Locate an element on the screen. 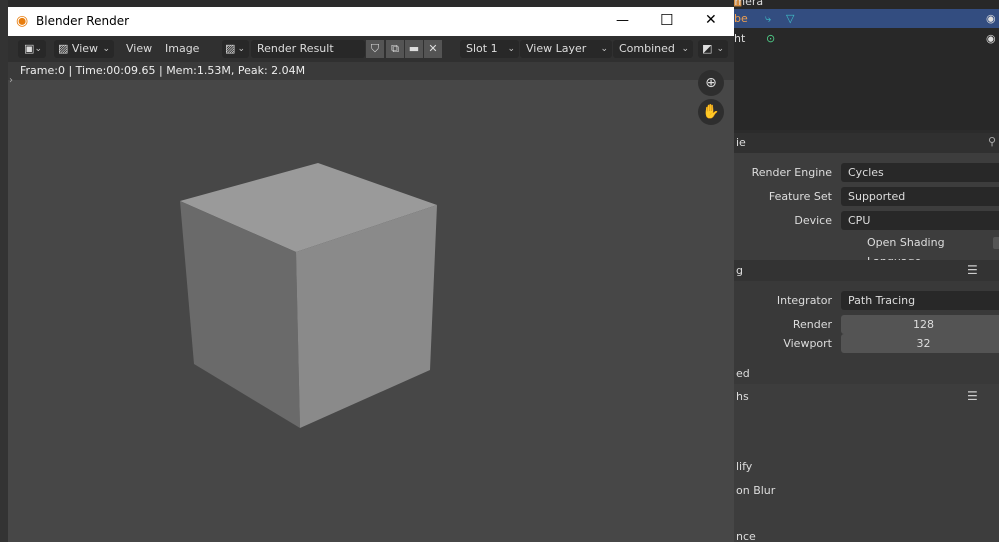  blender-logo-icon: ◉ is located at coordinates (22, 21).